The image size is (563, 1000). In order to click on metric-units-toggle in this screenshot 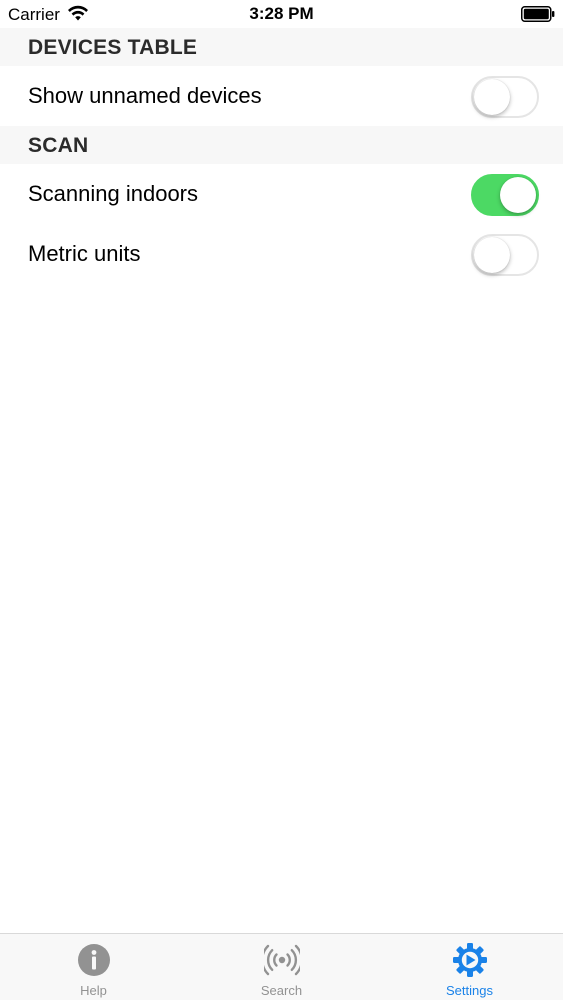, I will do `click(505, 255)`.